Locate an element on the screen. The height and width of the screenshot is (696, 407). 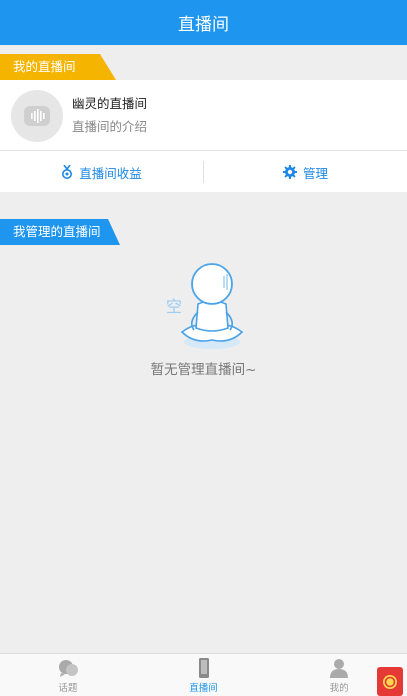
room-earnings-button: 直播间收益 is located at coordinates (101, 172).